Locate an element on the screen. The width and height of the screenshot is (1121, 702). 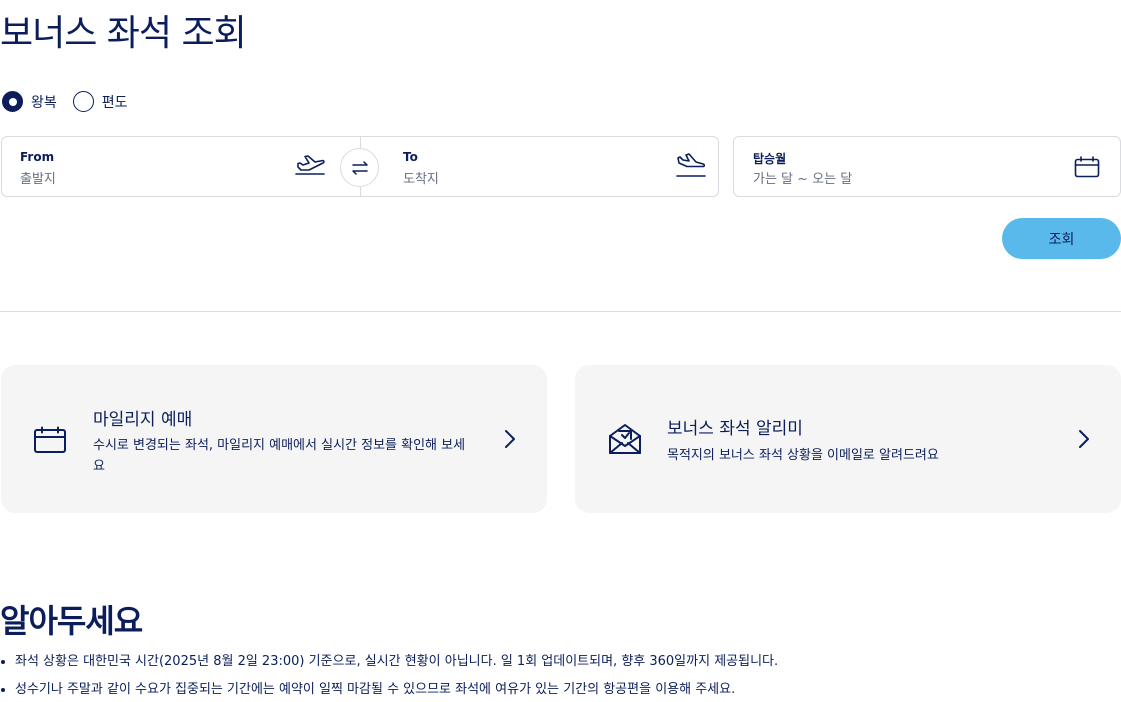
swap-route-button is located at coordinates (359, 167).